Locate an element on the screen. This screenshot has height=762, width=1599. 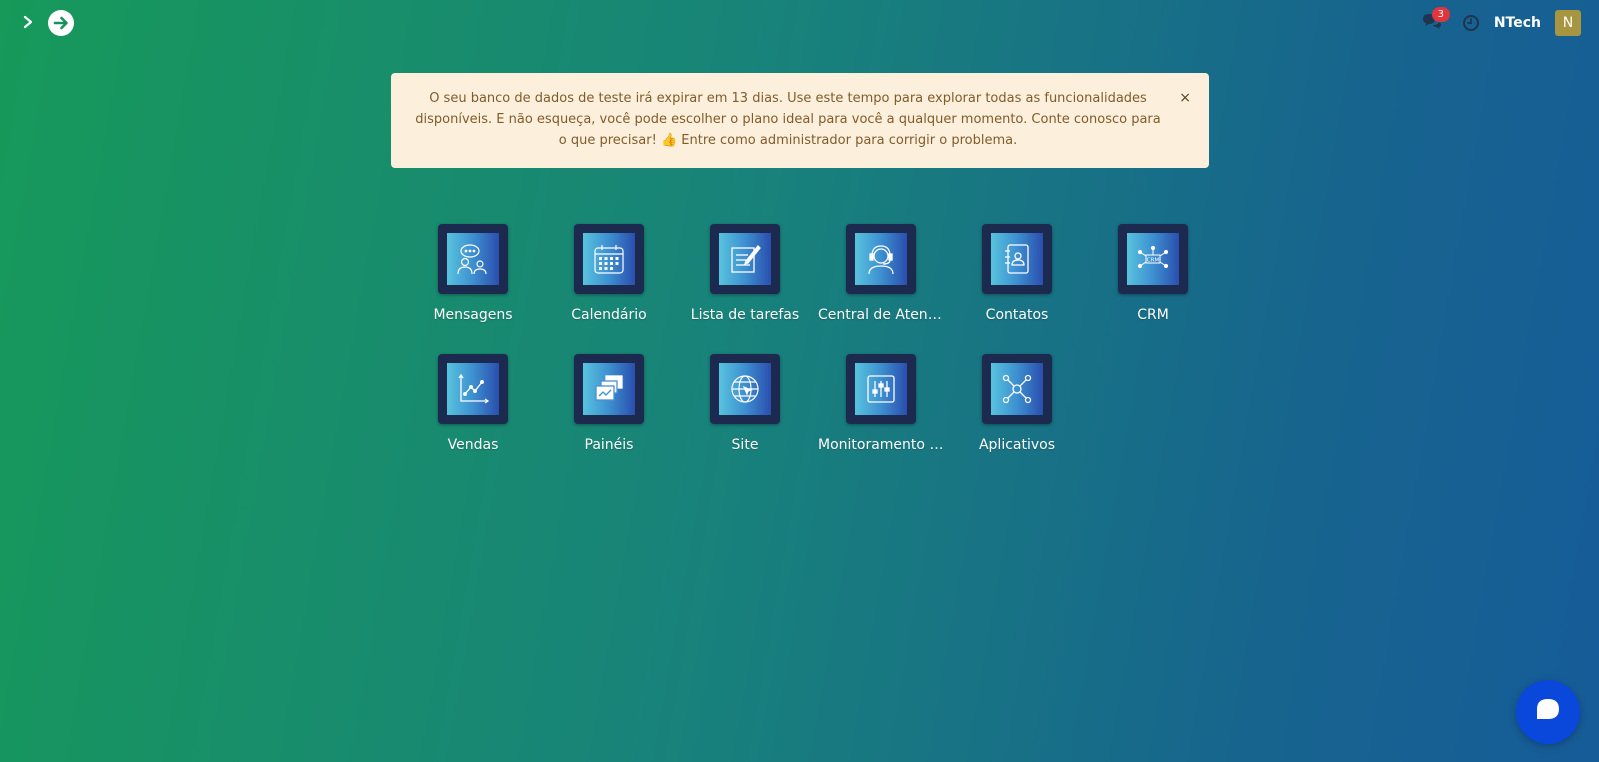
task-list-icon is located at coordinates (745, 259).